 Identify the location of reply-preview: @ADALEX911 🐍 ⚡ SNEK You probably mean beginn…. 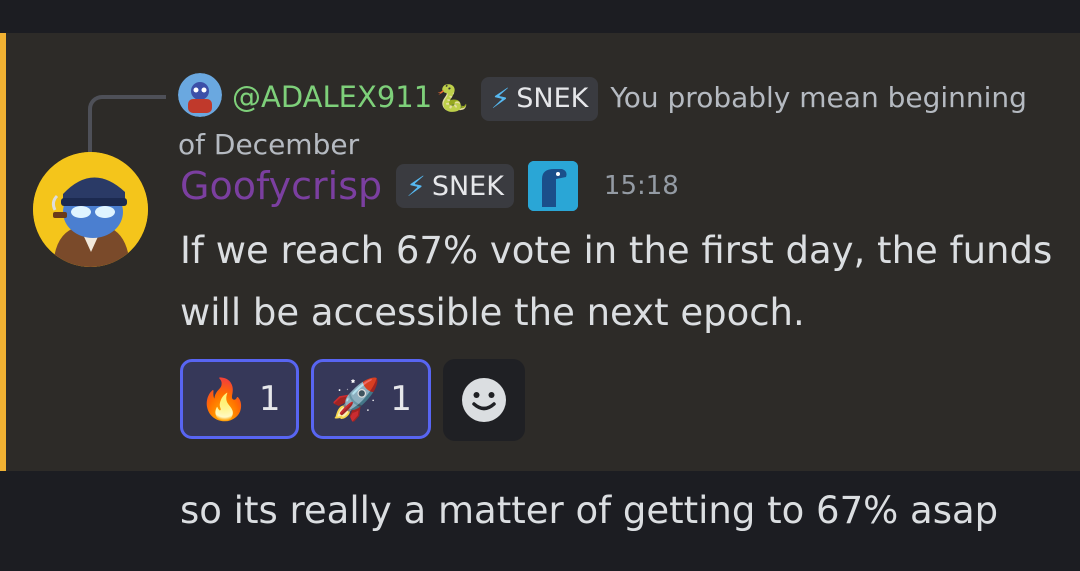
(618, 120).